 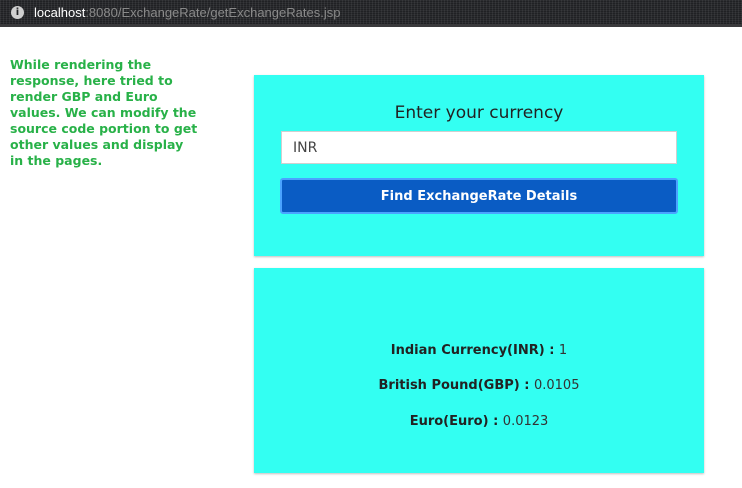 I want to click on result-inr-value: 1, so click(x=563, y=350).